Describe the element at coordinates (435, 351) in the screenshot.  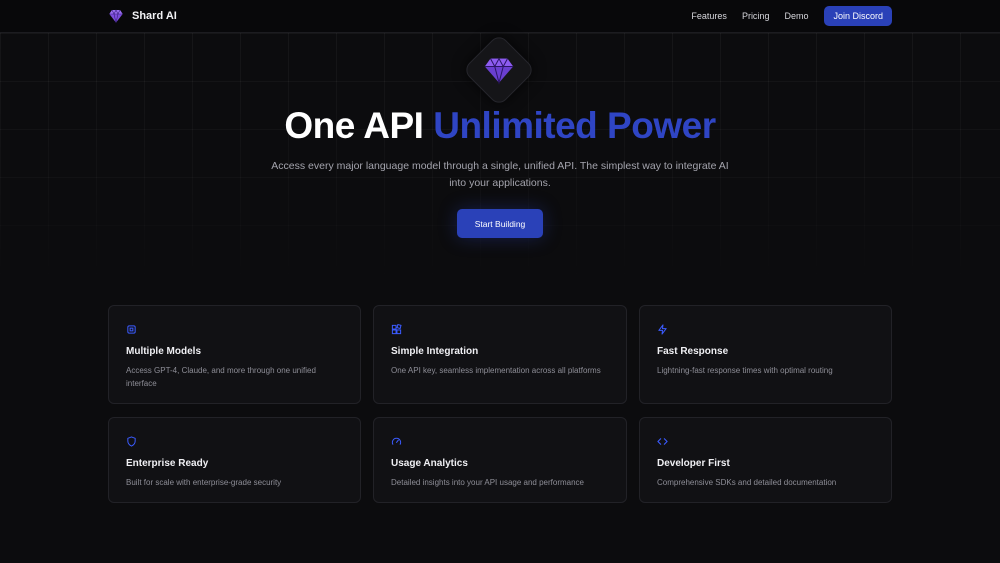
I see `feature-title: Simple Integration` at that location.